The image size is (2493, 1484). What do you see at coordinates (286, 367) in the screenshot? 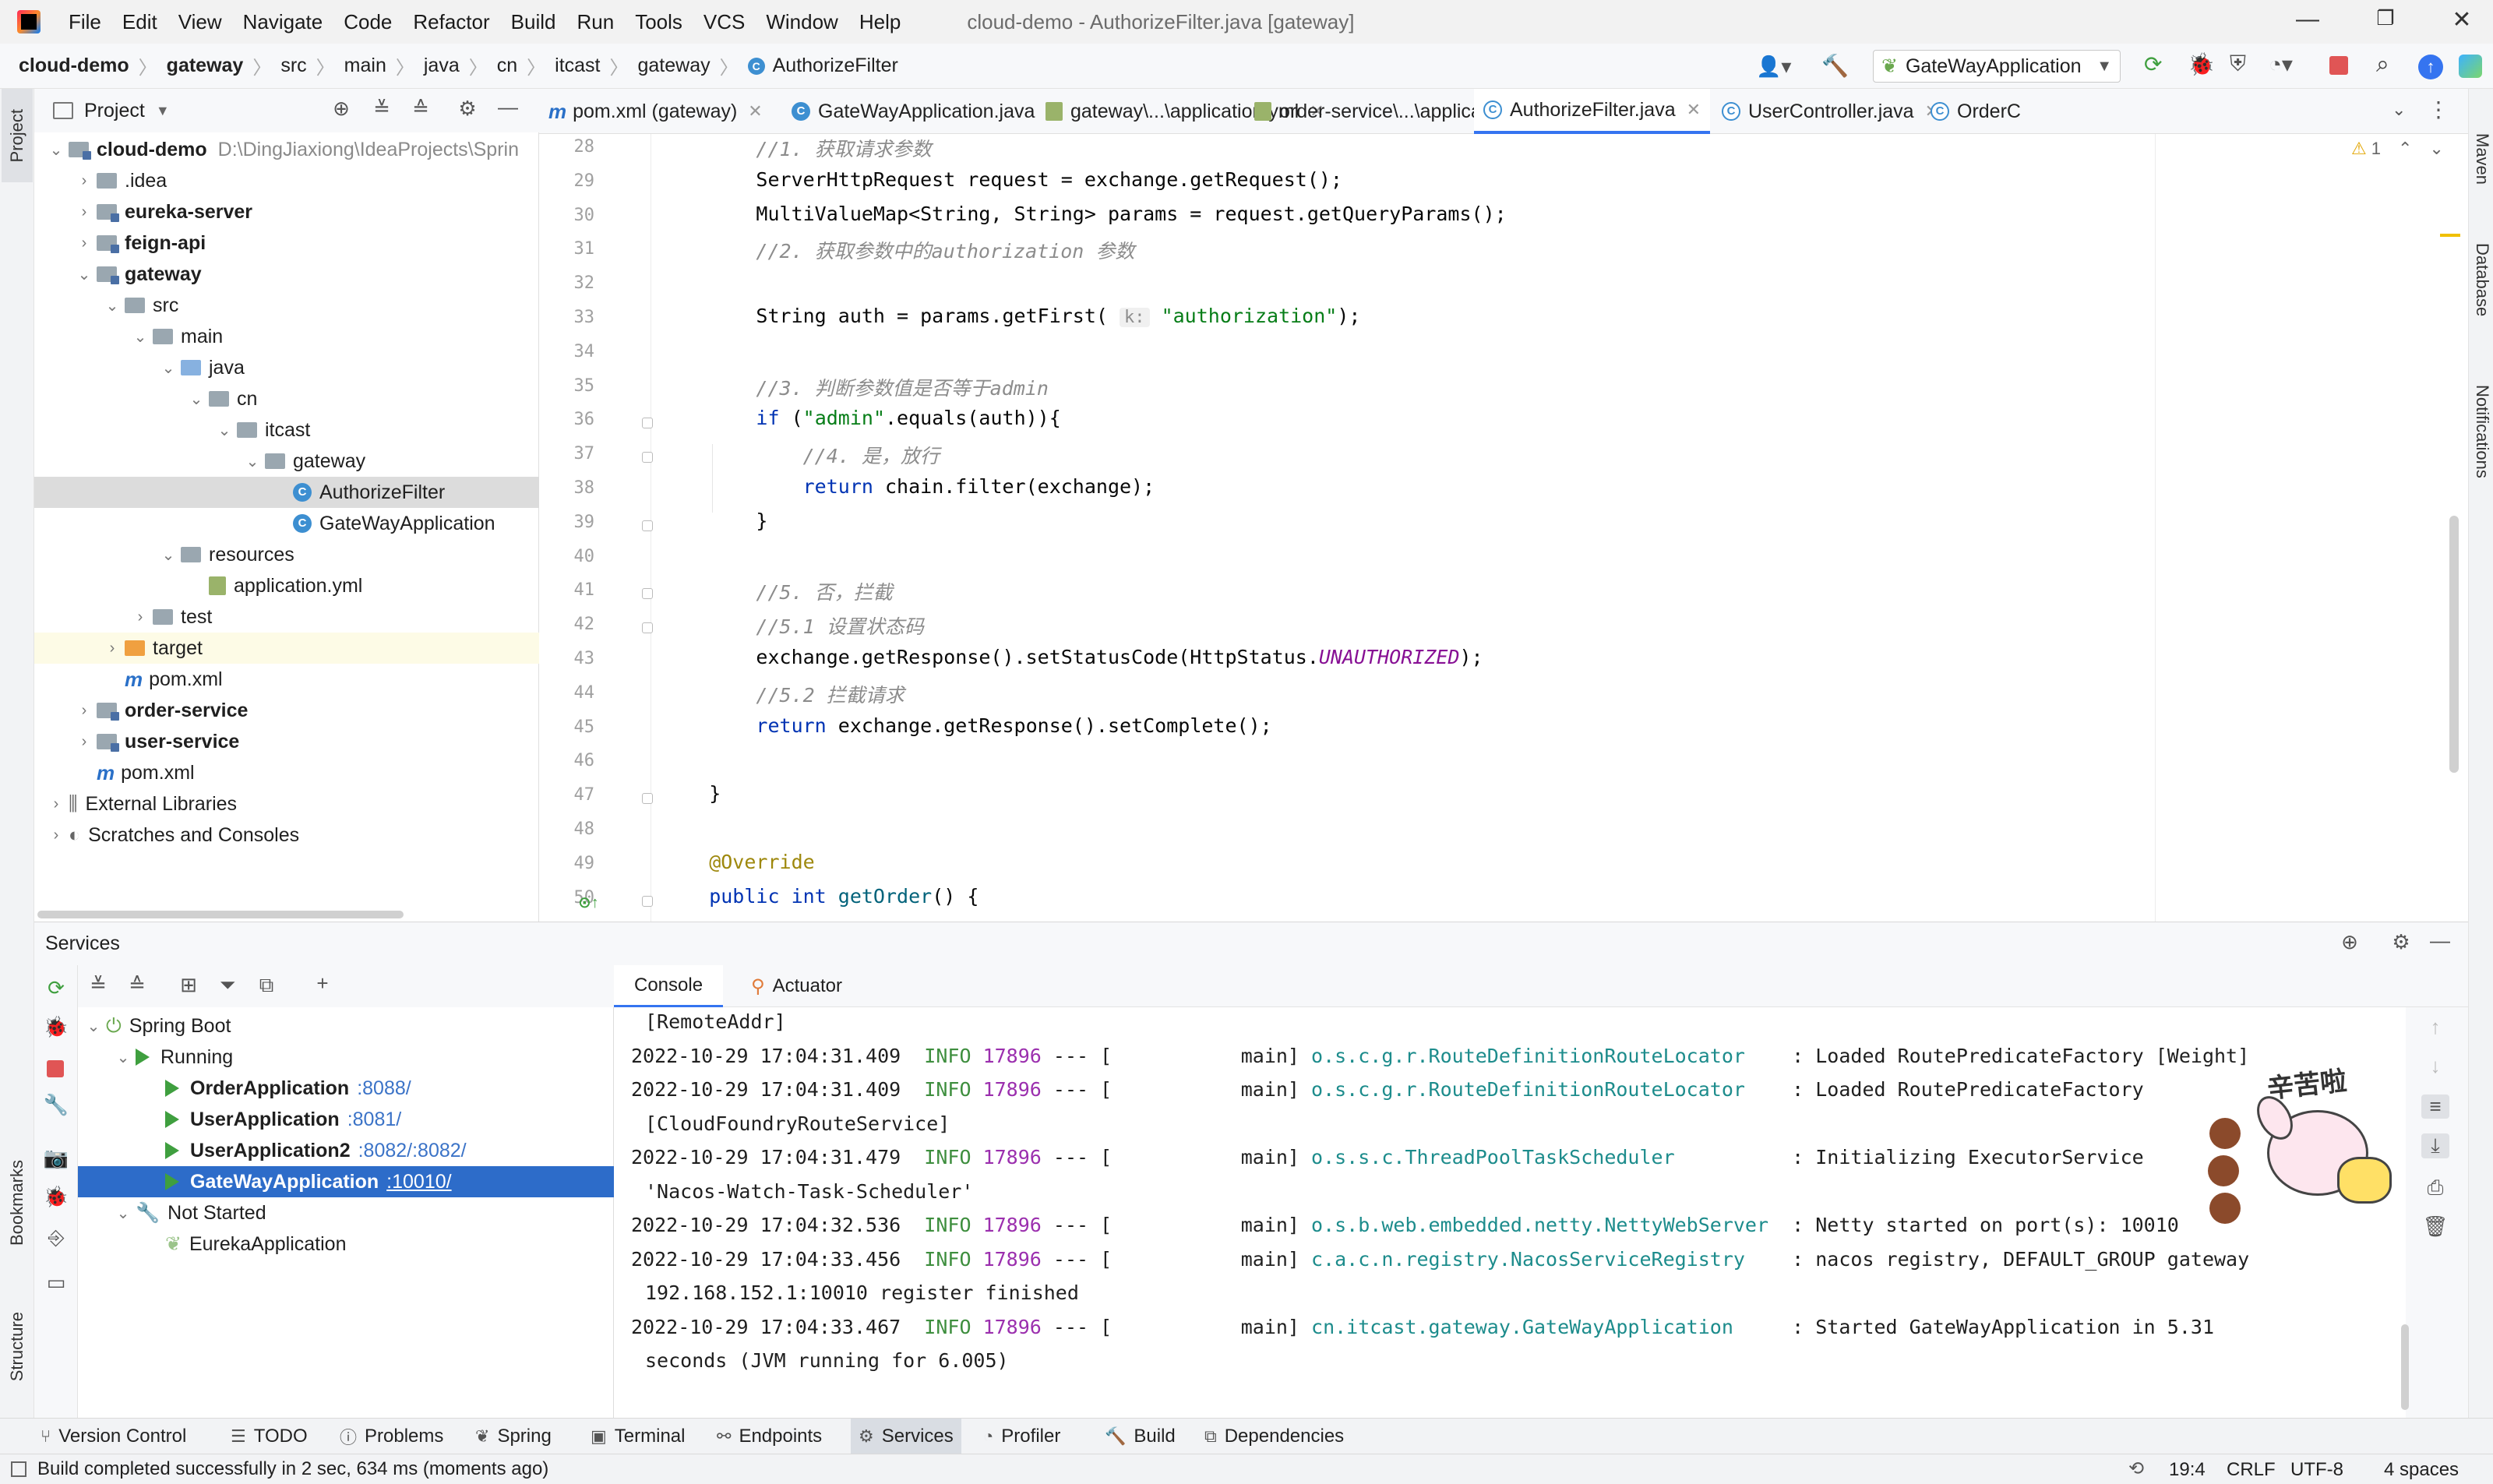
I see `tree-item-java: ⌄ java` at bounding box center [286, 367].